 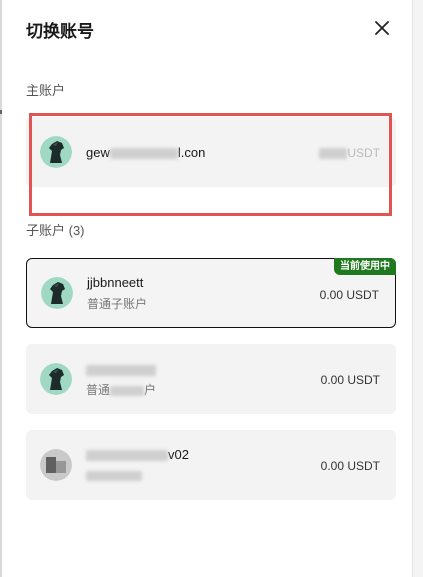 What do you see at coordinates (98, 390) in the screenshot?
I see `sub-account-type-visible: 普通` at bounding box center [98, 390].